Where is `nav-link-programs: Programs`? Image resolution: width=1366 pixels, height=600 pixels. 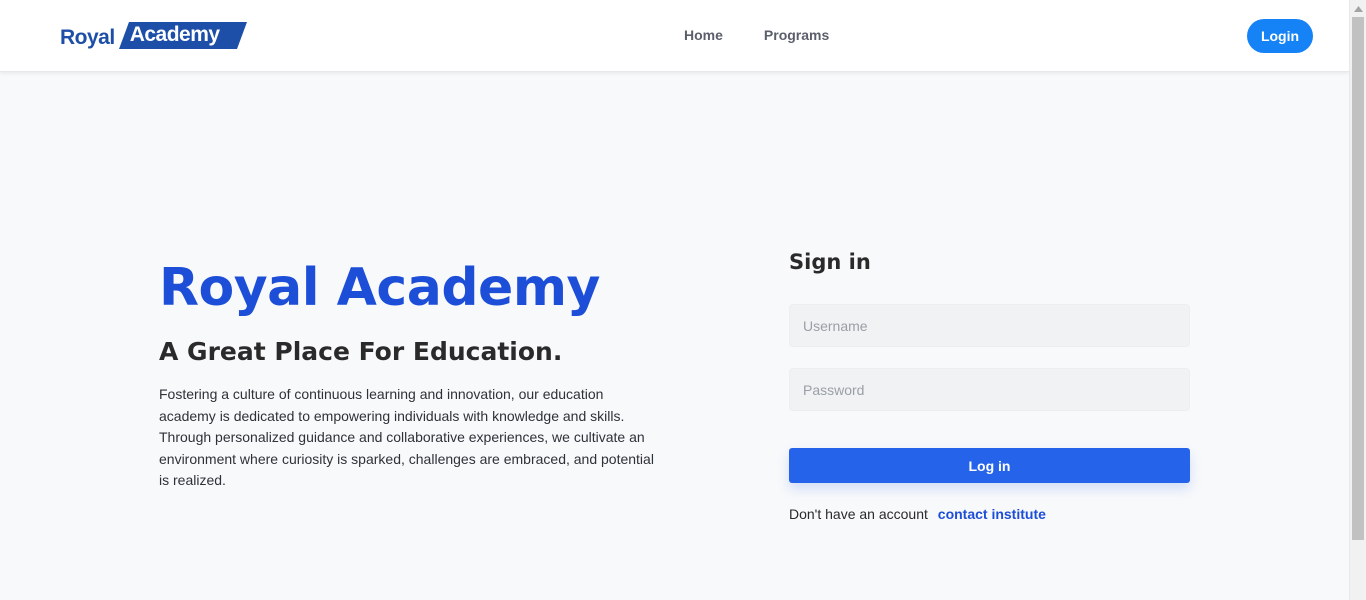
nav-link-programs: Programs is located at coordinates (796, 35).